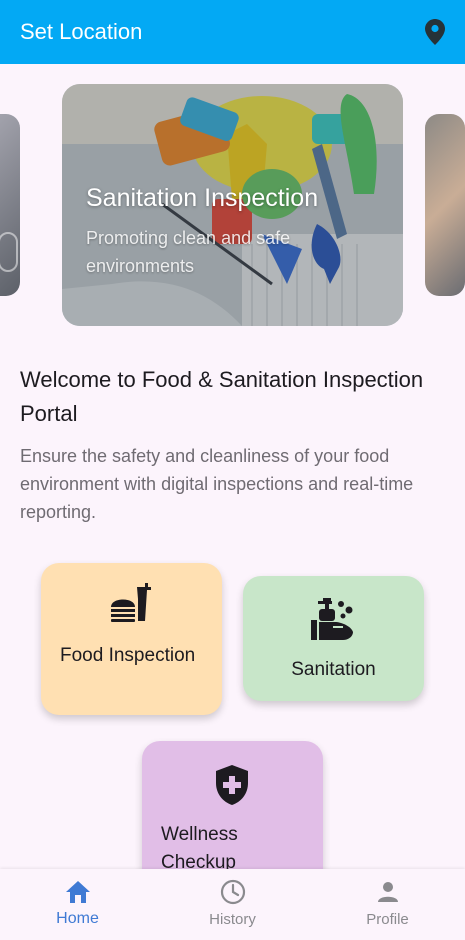 This screenshot has height=940, width=465. I want to click on sanitation-label: Sanitation, so click(333, 669).